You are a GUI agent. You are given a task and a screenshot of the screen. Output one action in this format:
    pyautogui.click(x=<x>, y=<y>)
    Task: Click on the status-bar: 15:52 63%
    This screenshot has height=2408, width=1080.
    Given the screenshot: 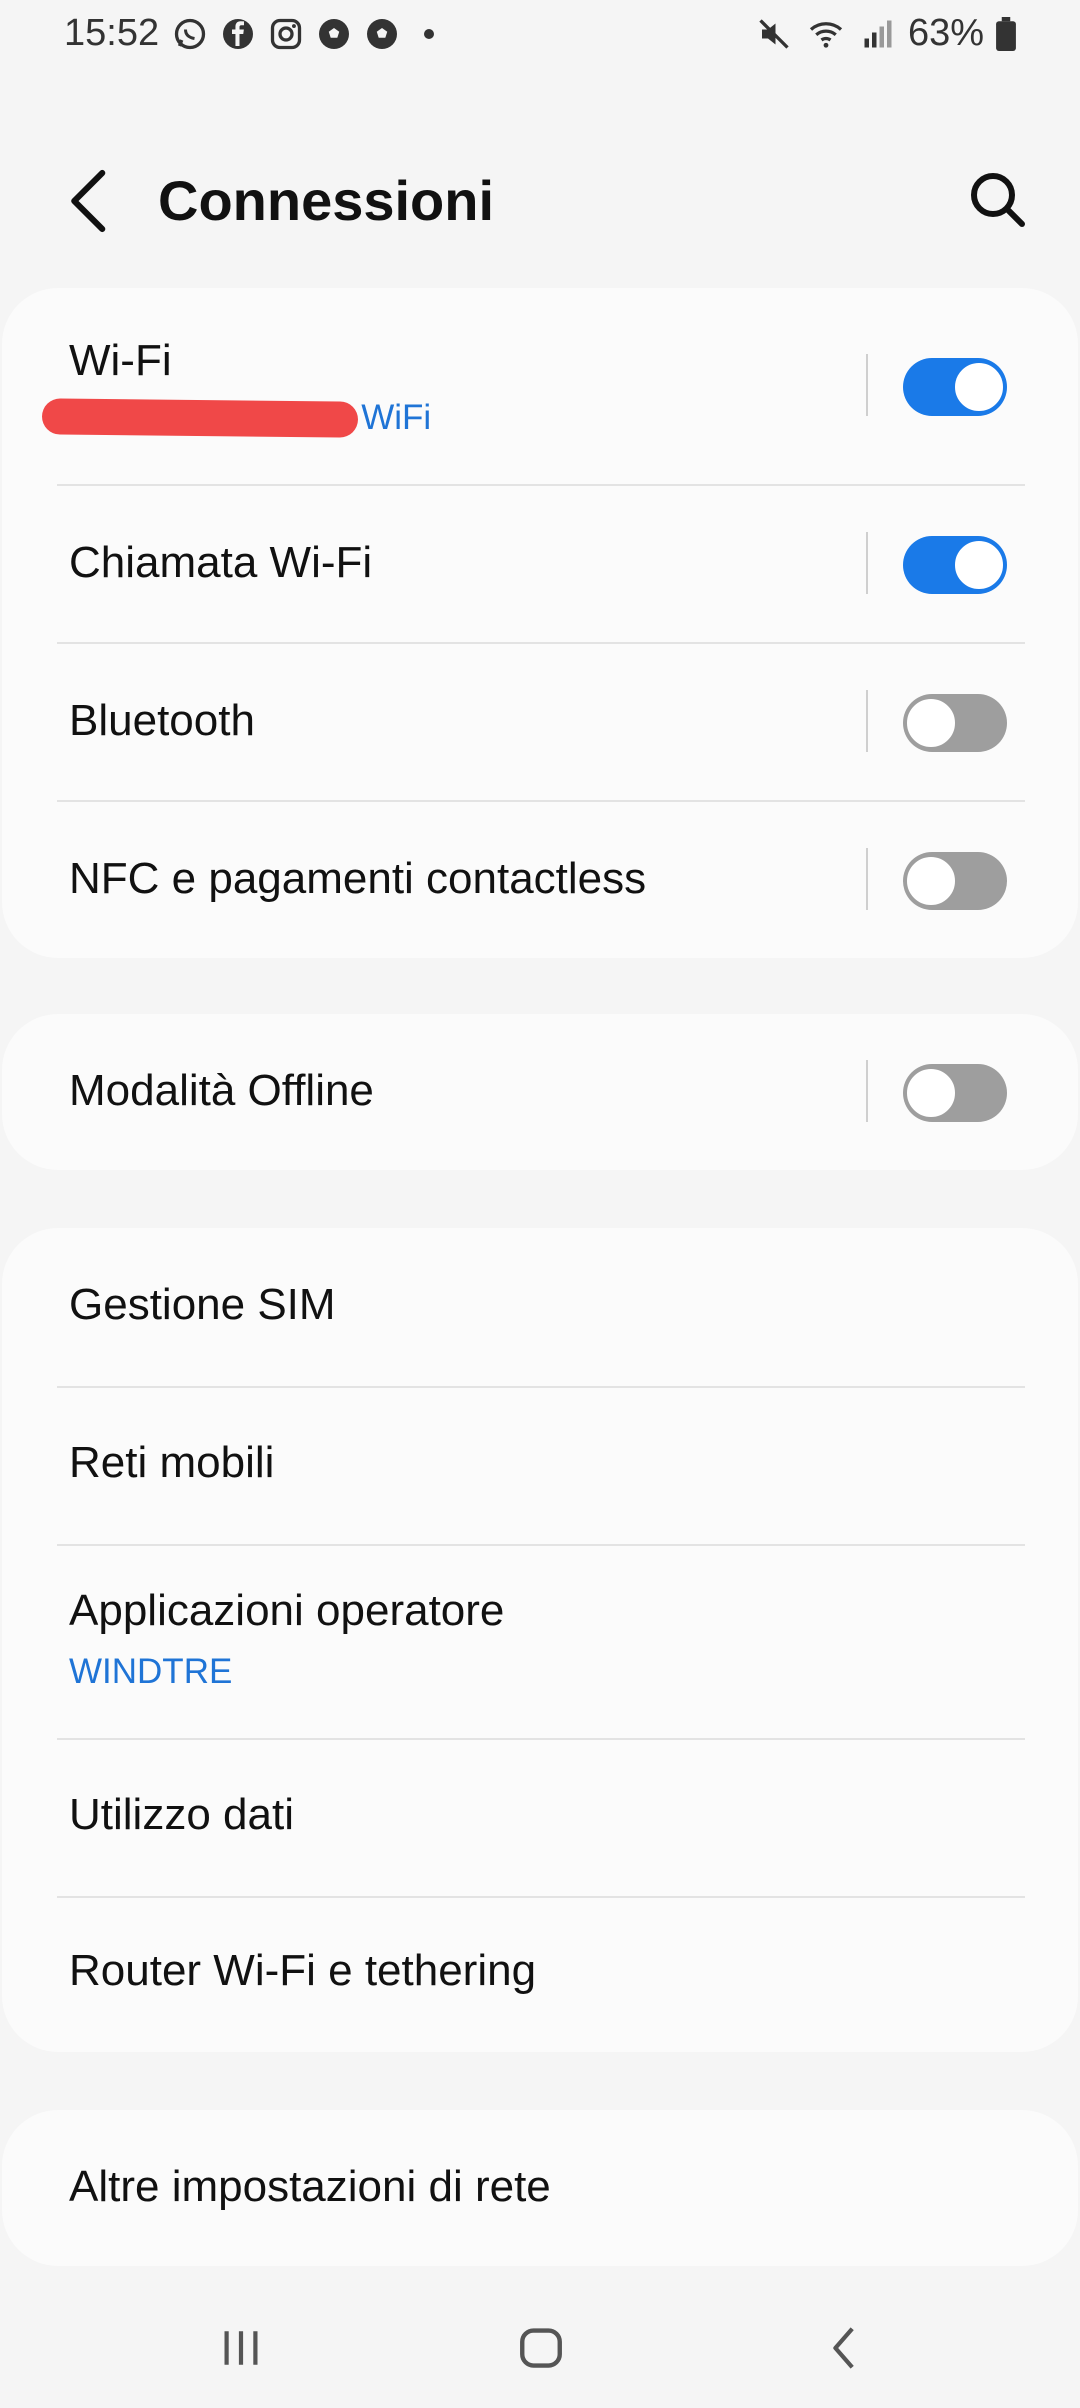 What is the action you would take?
    pyautogui.click(x=540, y=35)
    